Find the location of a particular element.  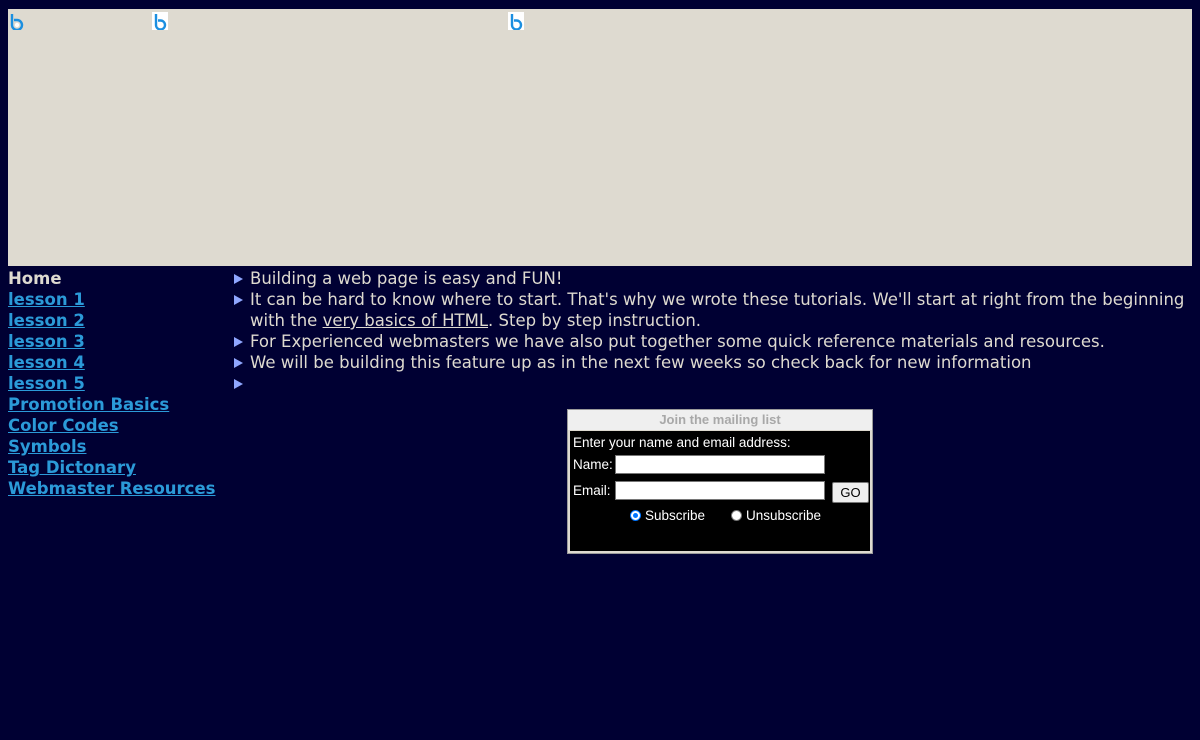

mailing-intro-text: Enter your name and email address: is located at coordinates (682, 442).